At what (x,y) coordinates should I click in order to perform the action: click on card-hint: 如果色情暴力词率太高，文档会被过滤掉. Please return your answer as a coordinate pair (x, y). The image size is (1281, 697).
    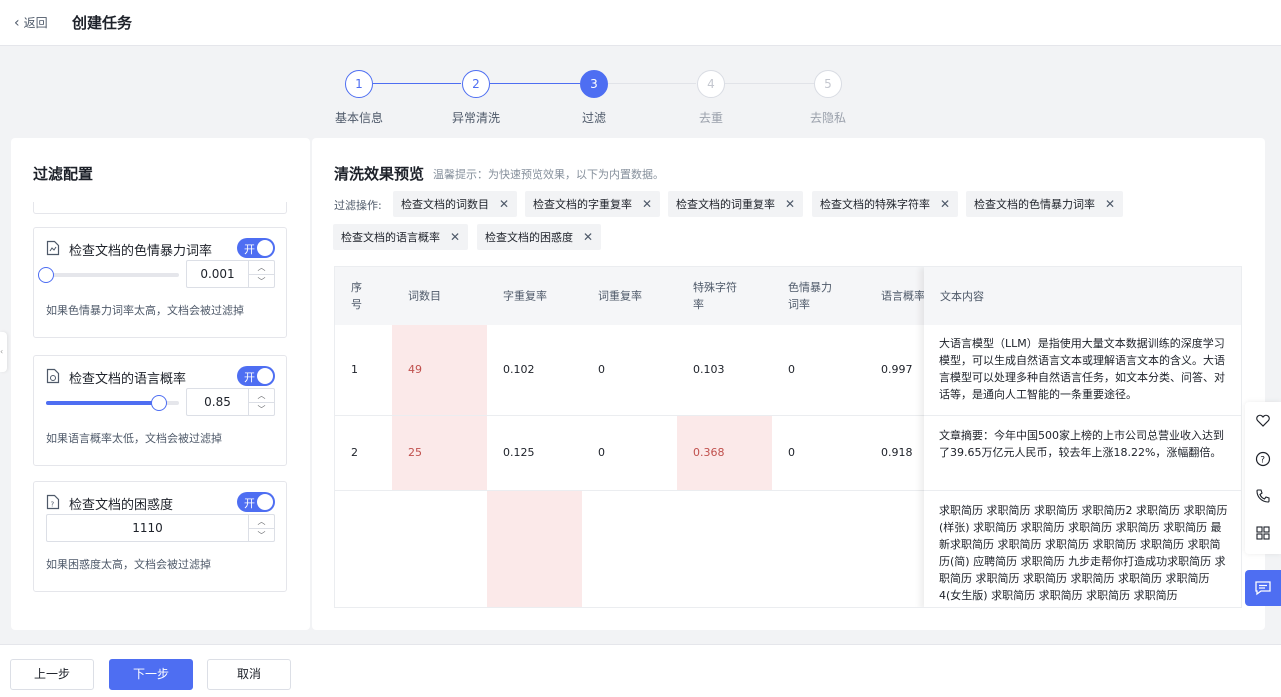
    Looking at the image, I should click on (145, 310).